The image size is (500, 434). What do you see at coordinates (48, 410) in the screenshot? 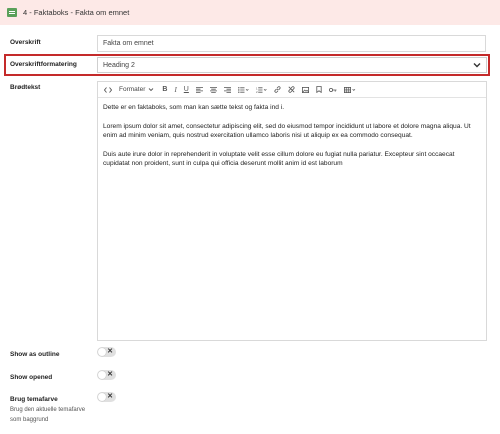
I see `temafarve-help-line-1: Brug den aktuelle temafarve` at bounding box center [48, 410].